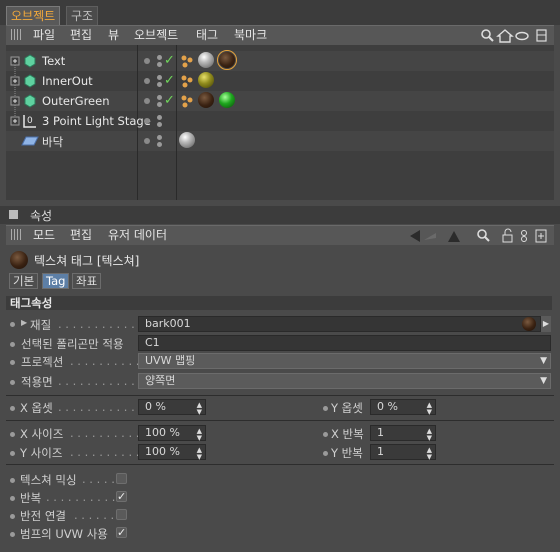 This screenshot has height=552, width=560. I want to click on object-name: Text, so click(53, 61).